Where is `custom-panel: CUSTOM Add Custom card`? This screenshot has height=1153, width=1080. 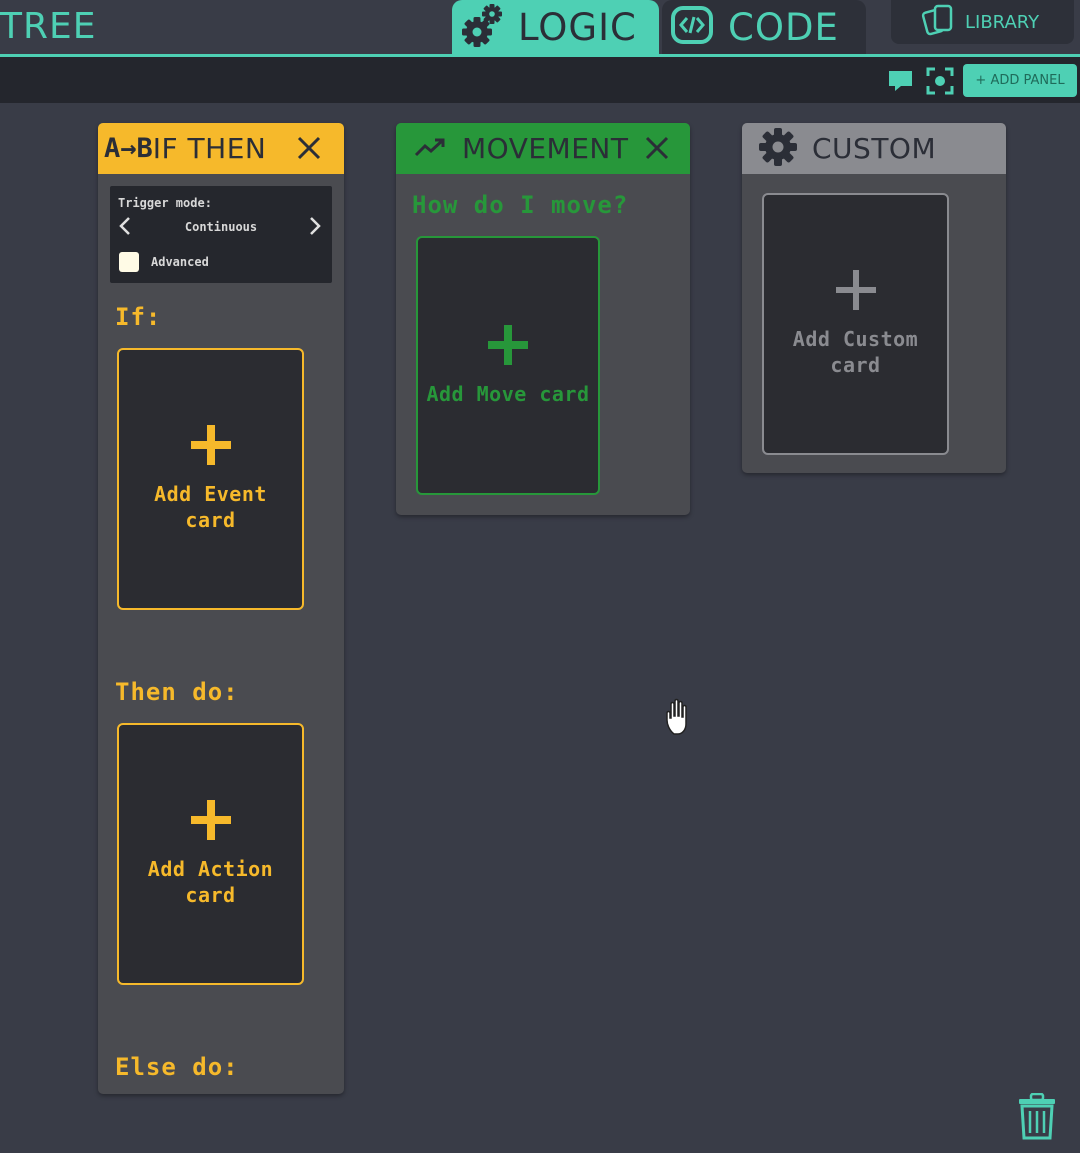
custom-panel: CUSTOM Add Custom card is located at coordinates (874, 298).